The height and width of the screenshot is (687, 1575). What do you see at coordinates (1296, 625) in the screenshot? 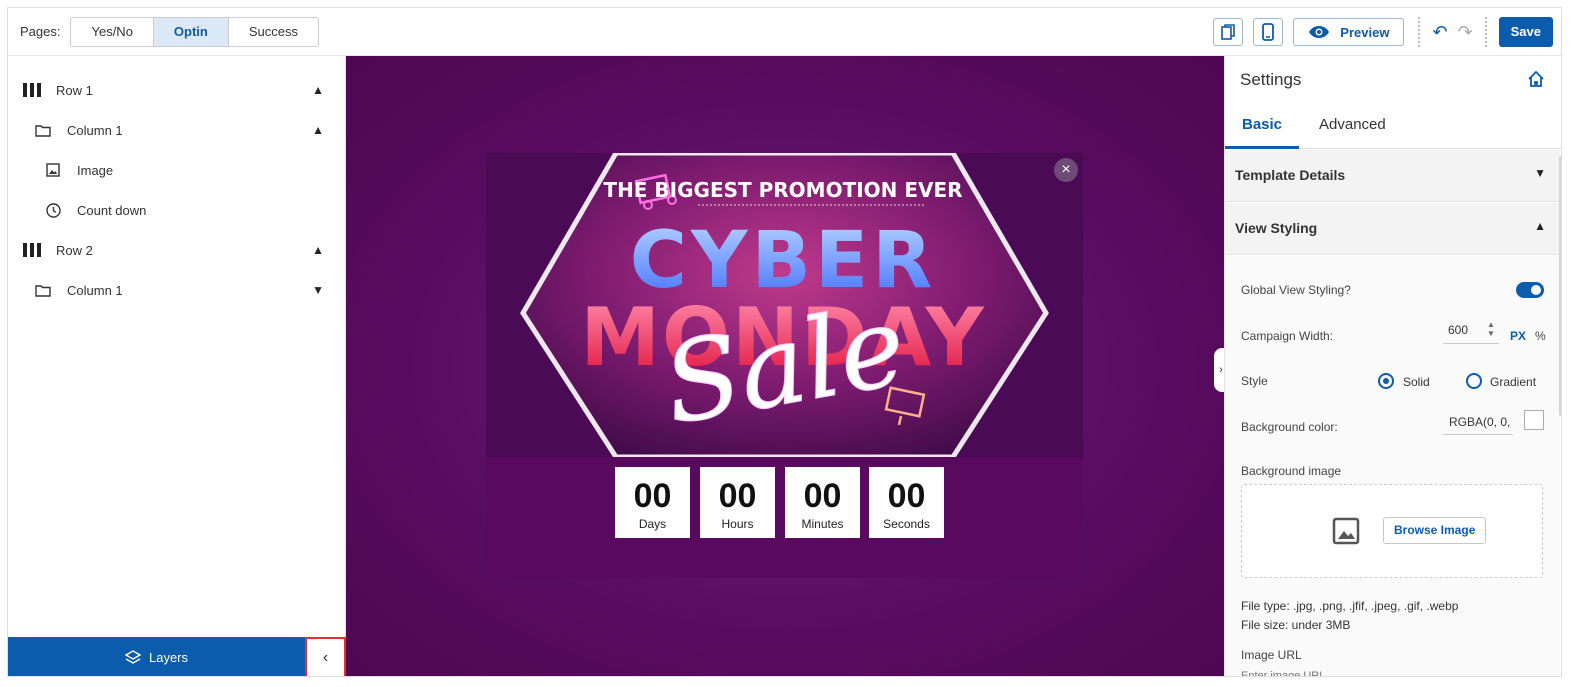
I see `file-size-info: File size: under 3MB` at bounding box center [1296, 625].